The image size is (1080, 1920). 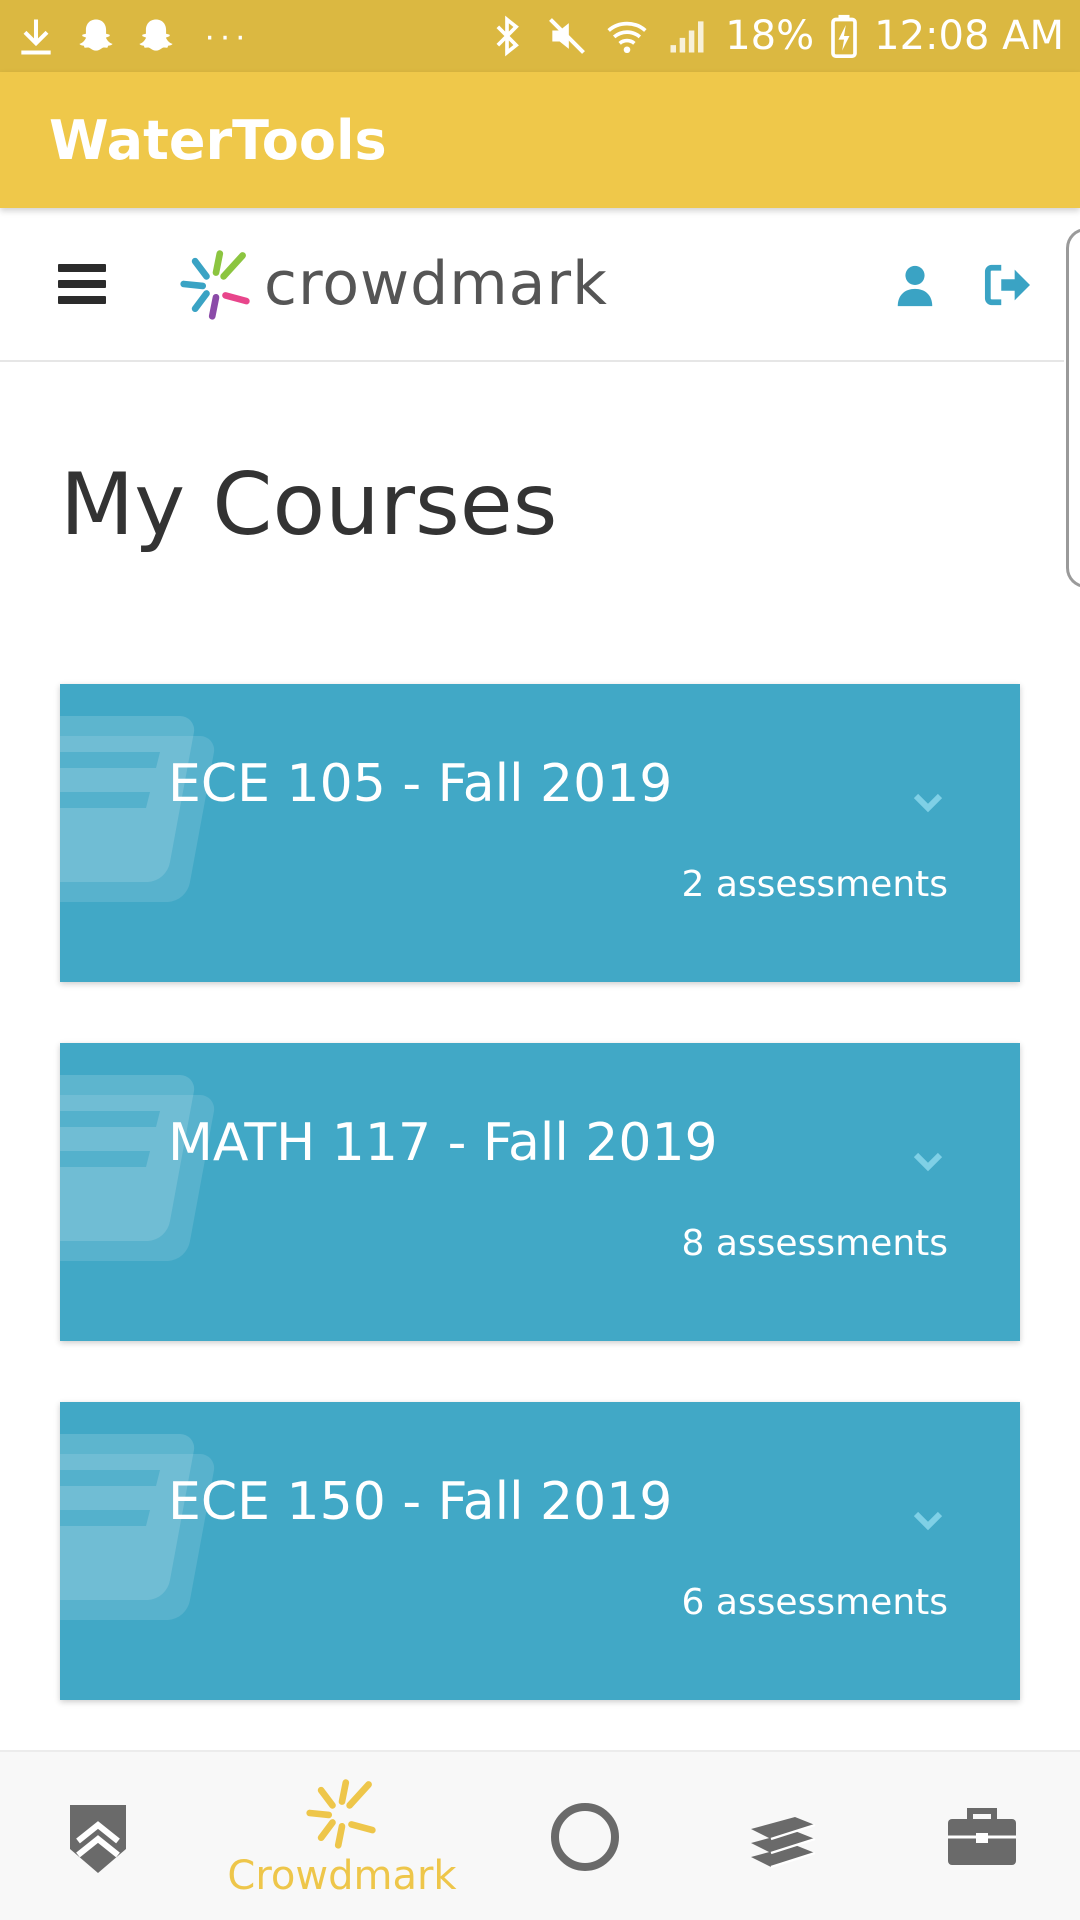 I want to click on course-name: ECE 105 - Fall 2019, so click(x=420, y=784).